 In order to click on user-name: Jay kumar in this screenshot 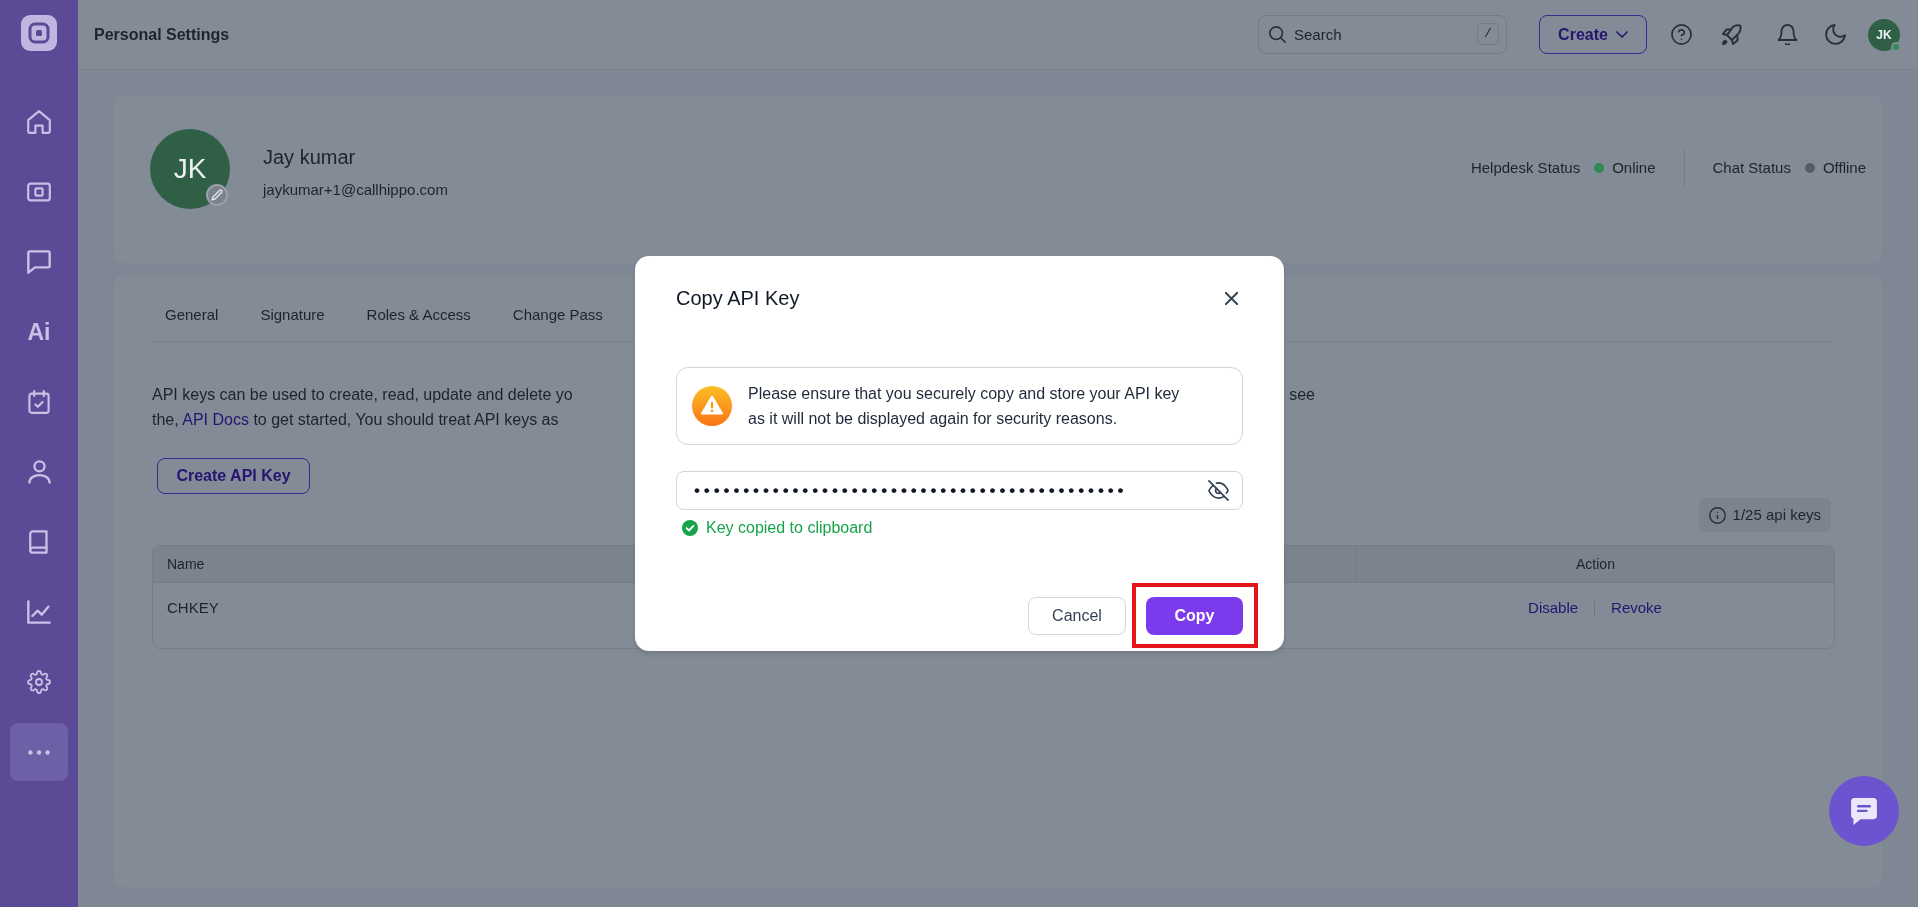, I will do `click(310, 157)`.